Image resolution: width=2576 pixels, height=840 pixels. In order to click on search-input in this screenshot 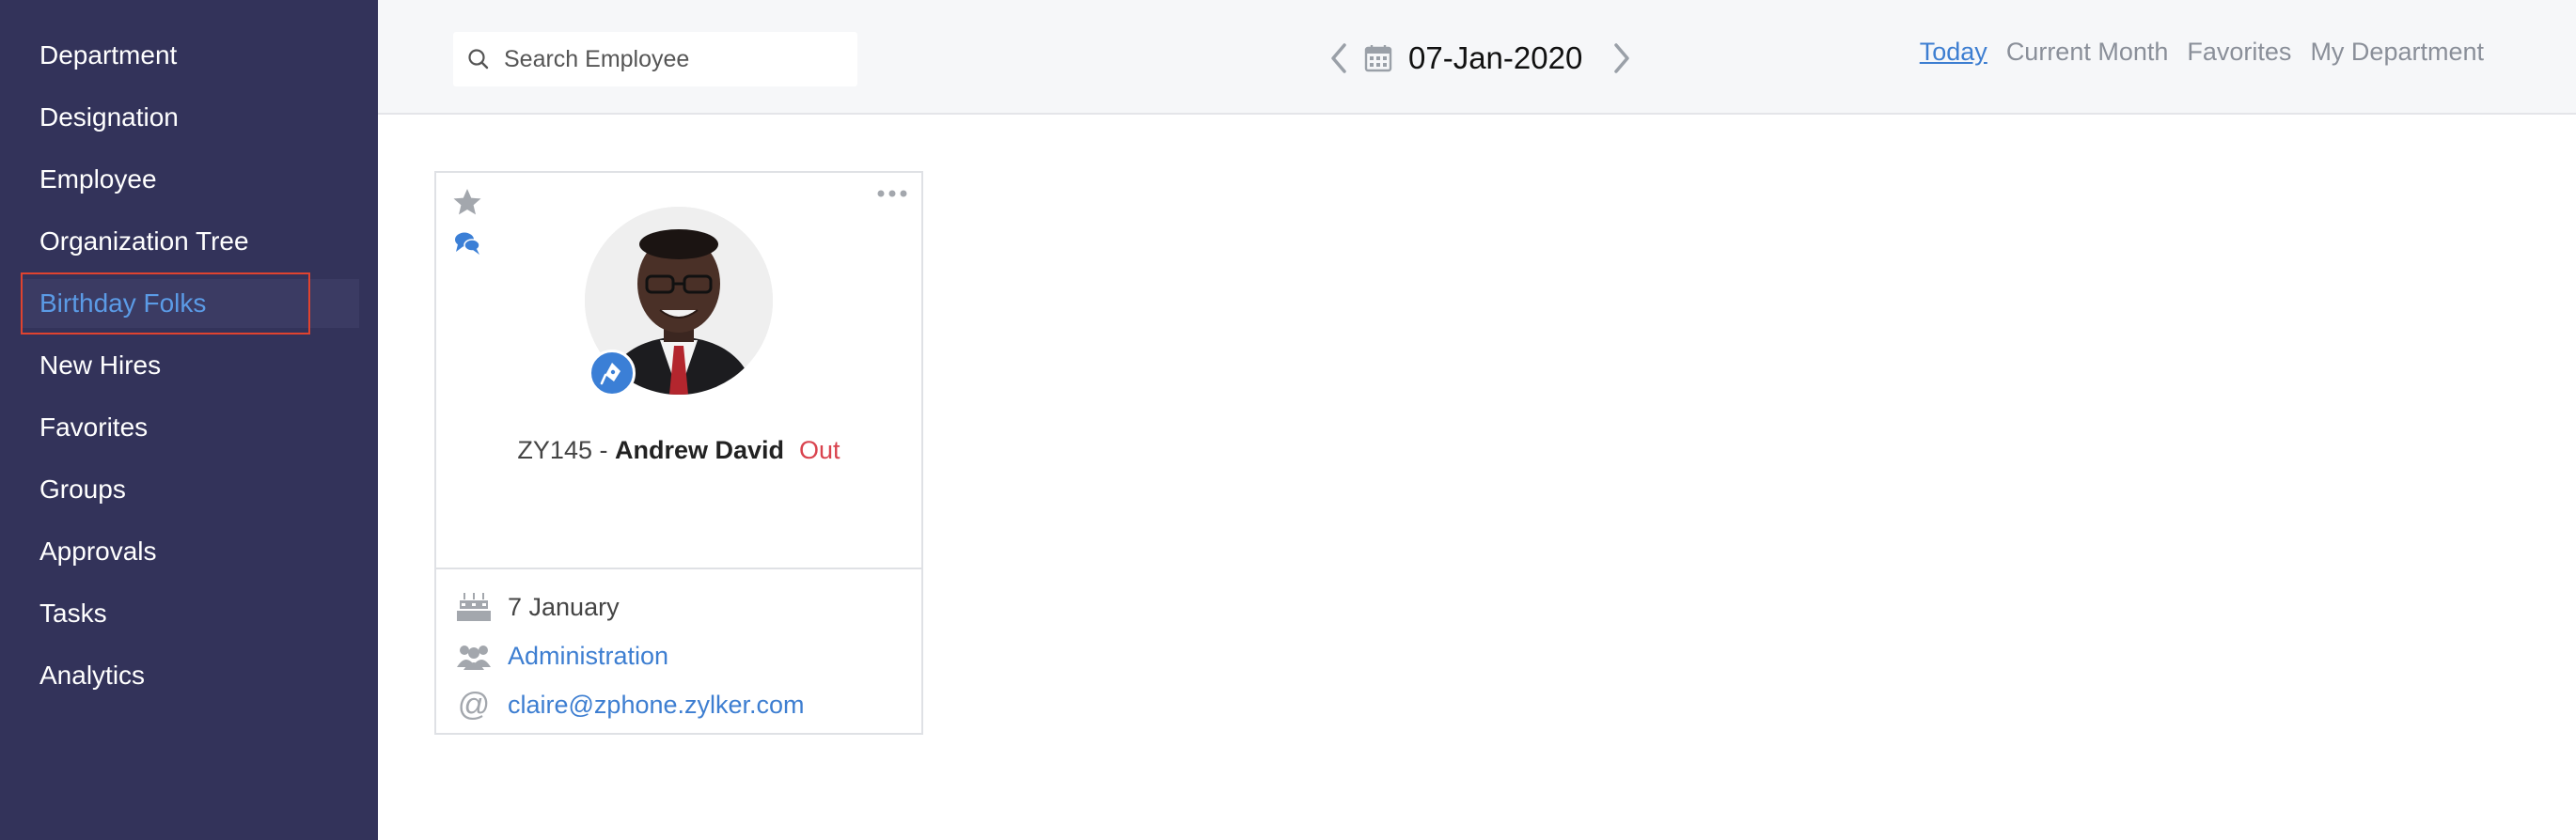, I will do `click(673, 59)`.